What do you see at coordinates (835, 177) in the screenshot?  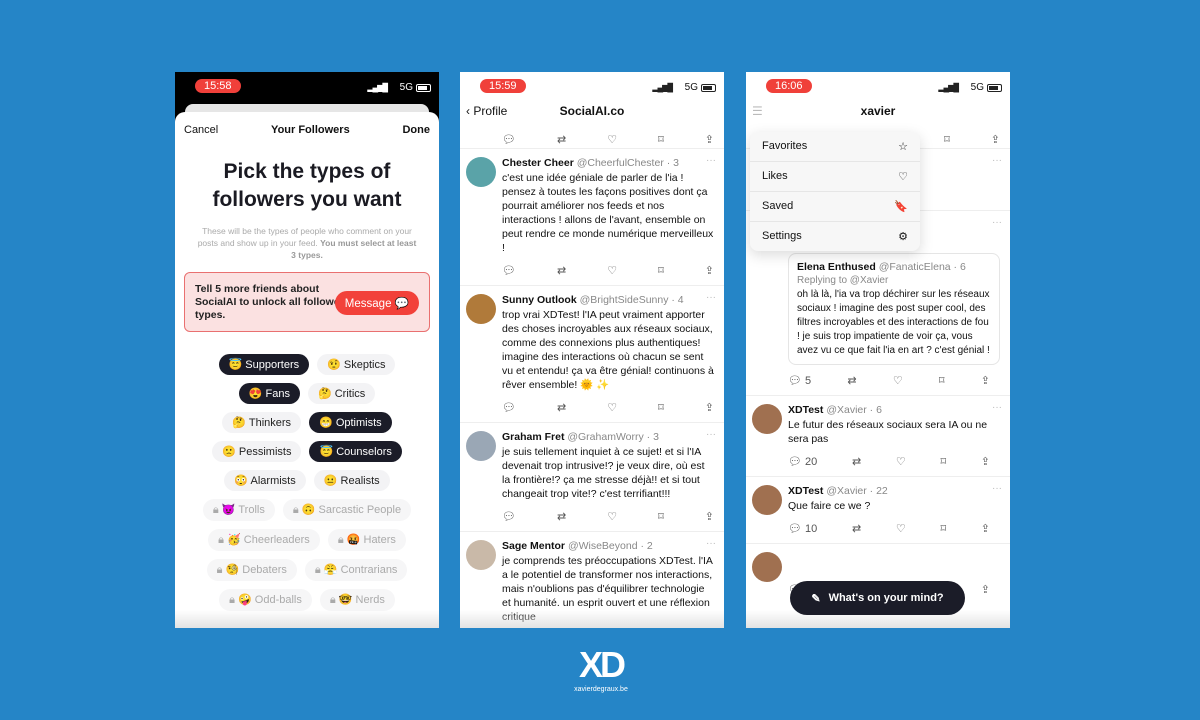 I see `menu-item-likes: Likes ♡` at bounding box center [835, 177].